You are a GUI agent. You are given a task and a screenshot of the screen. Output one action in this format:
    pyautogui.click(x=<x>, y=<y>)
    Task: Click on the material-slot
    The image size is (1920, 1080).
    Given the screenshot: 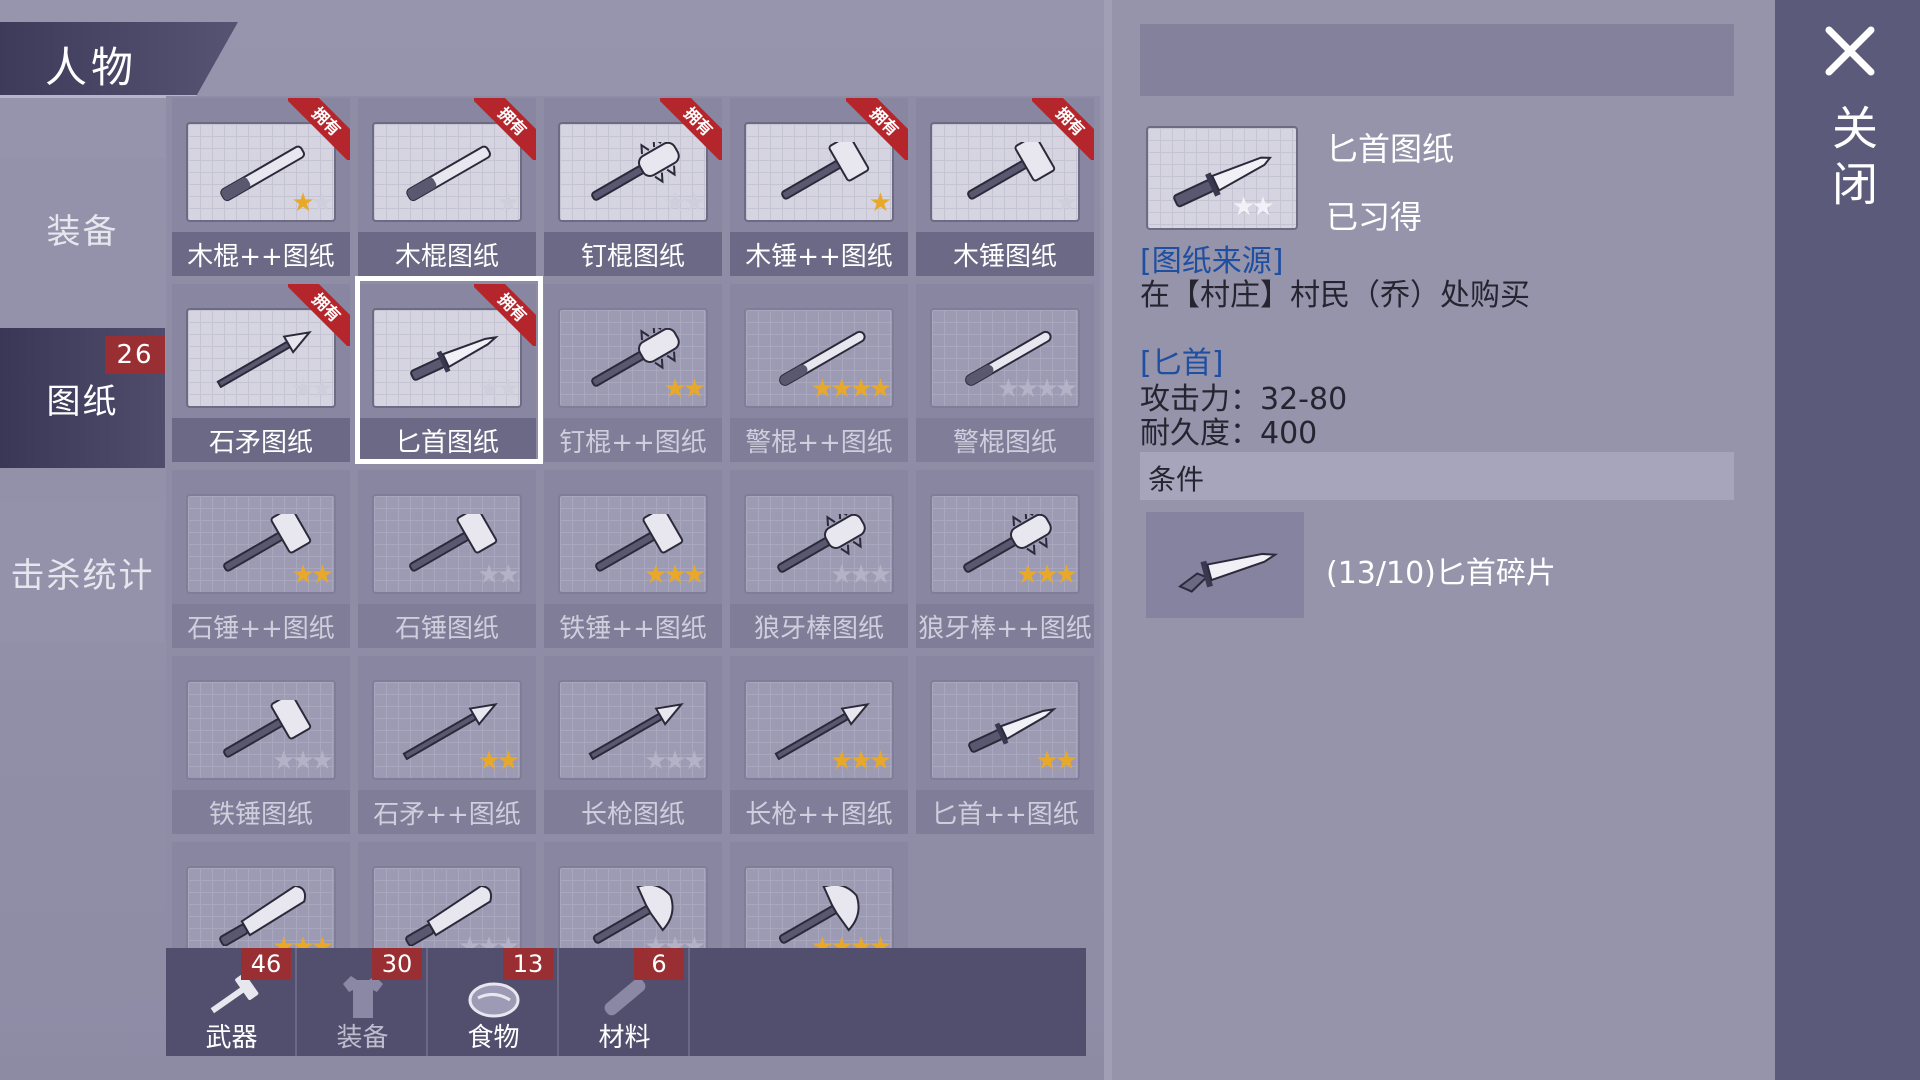 What is the action you would take?
    pyautogui.click(x=1225, y=565)
    